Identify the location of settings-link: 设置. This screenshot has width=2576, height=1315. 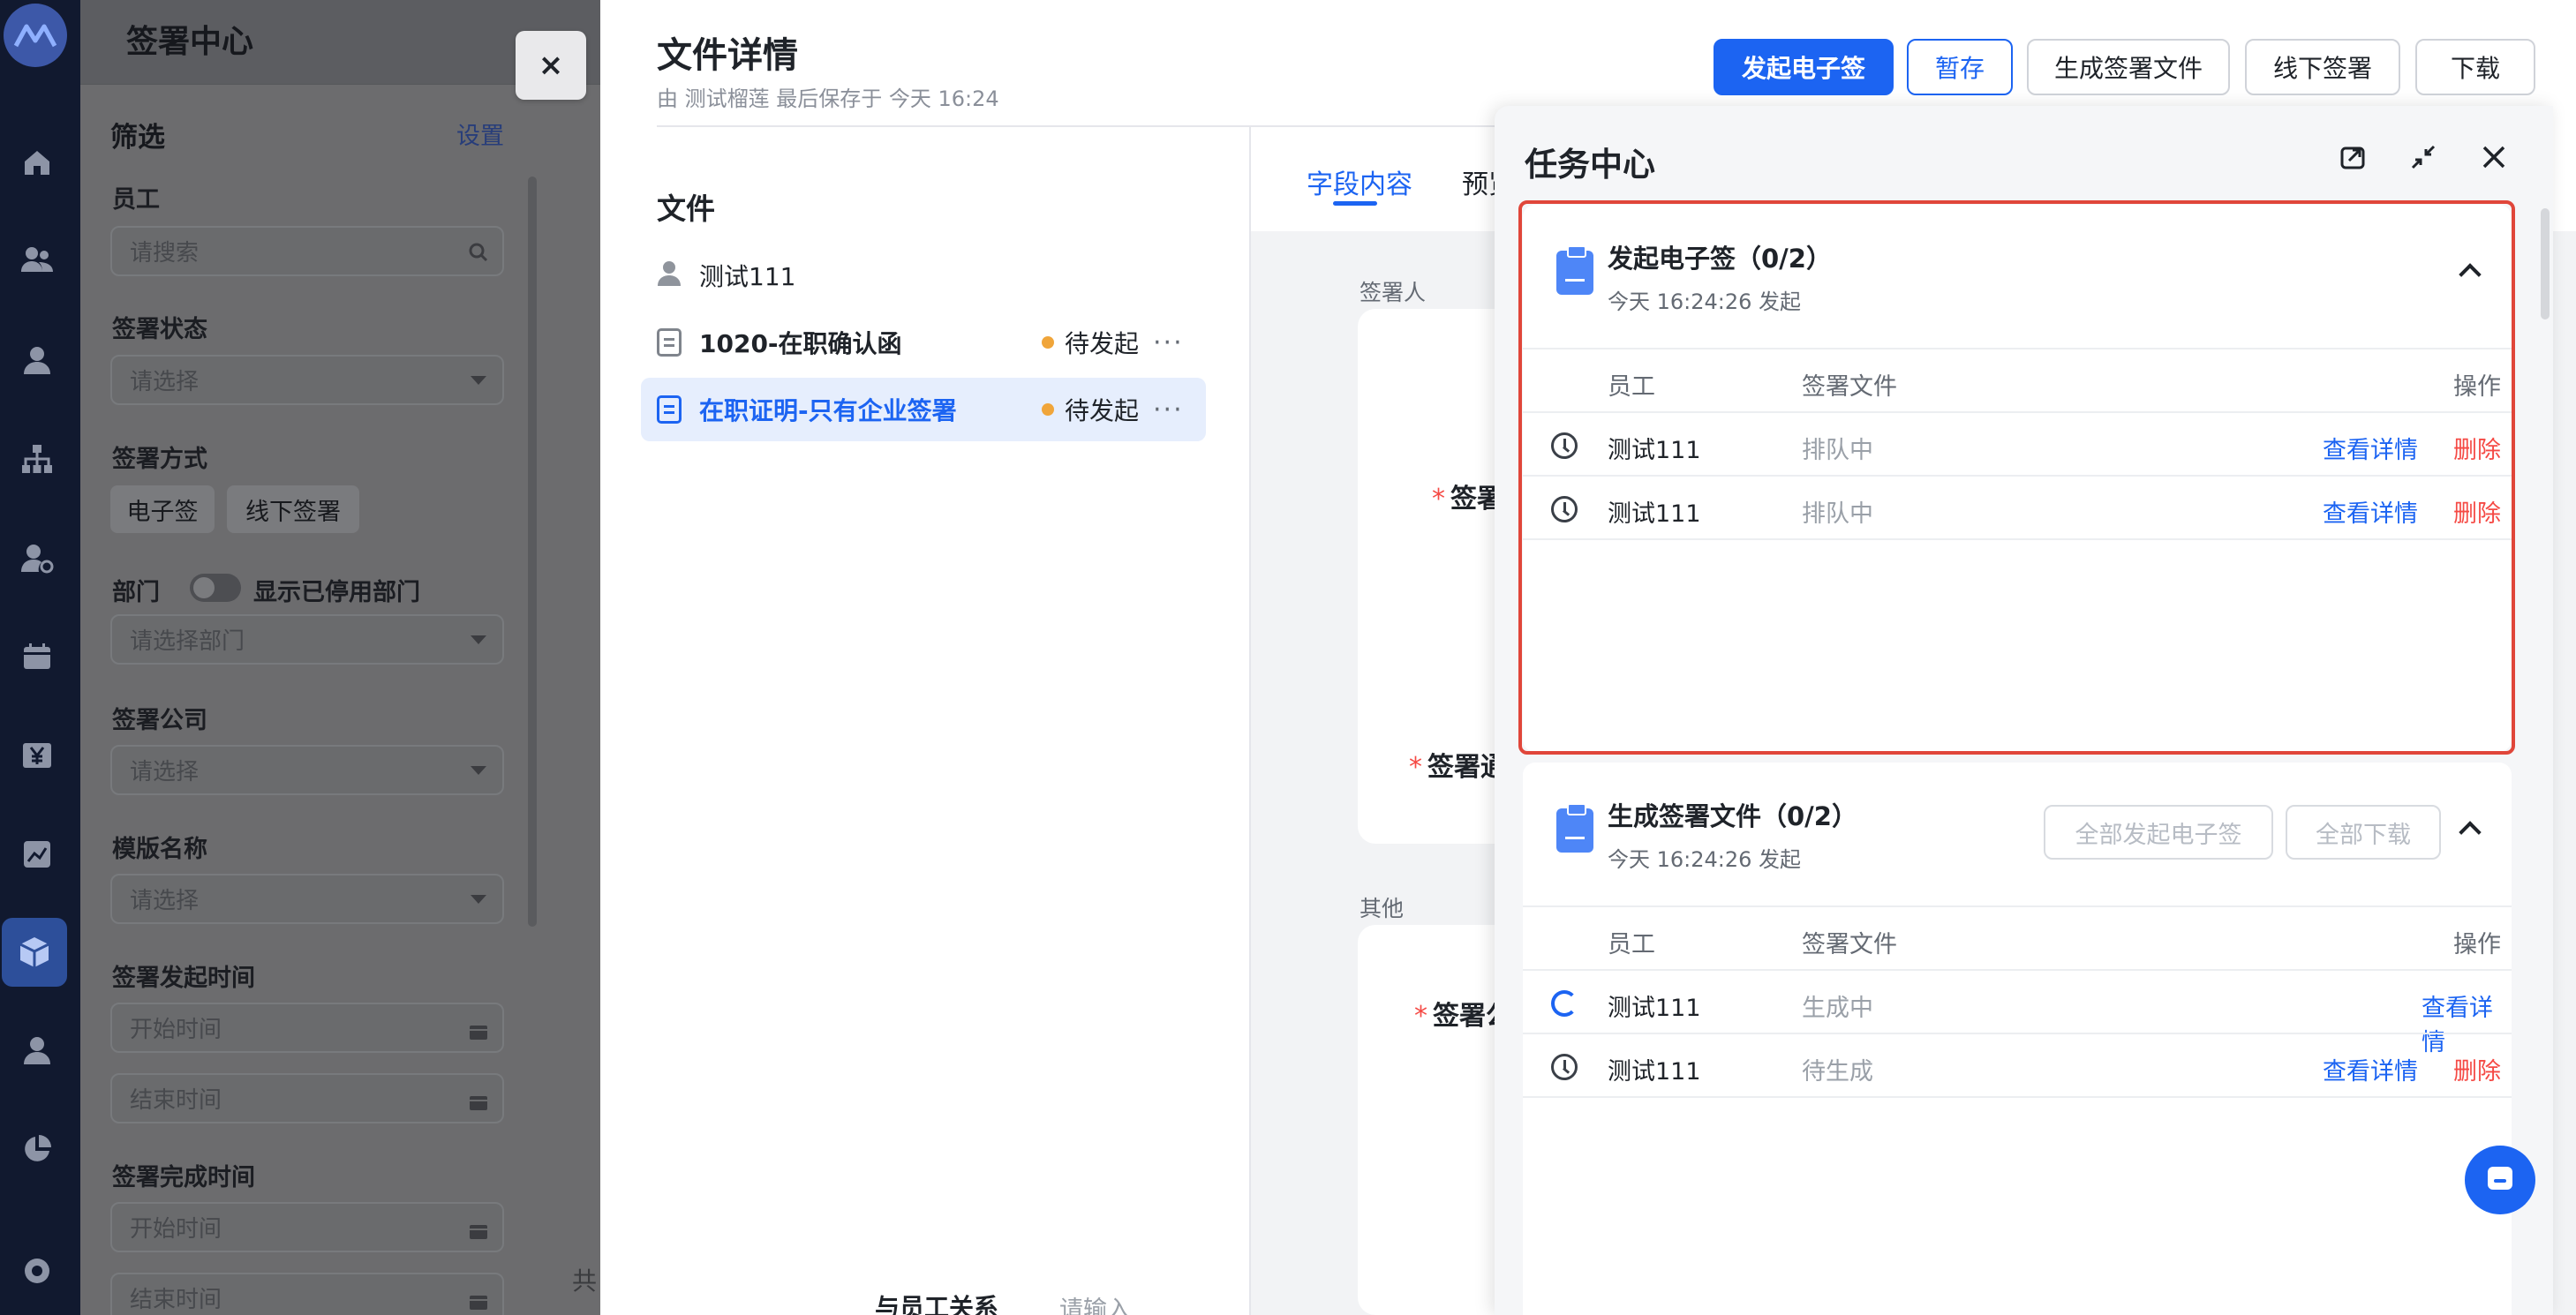
(480, 133).